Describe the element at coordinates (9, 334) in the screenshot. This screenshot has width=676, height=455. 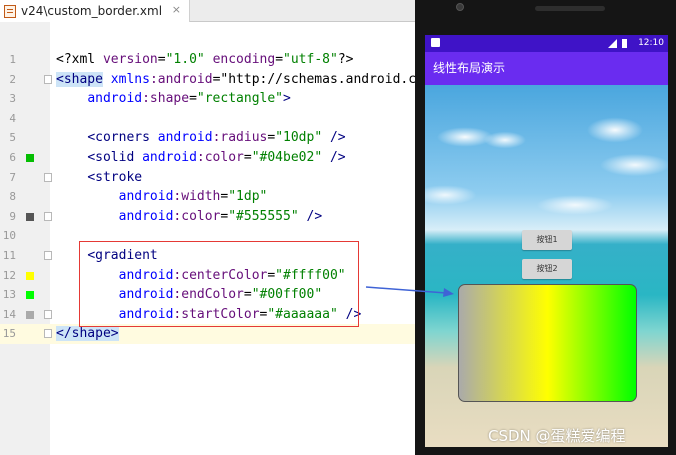
I see `line-number: 15` at that location.